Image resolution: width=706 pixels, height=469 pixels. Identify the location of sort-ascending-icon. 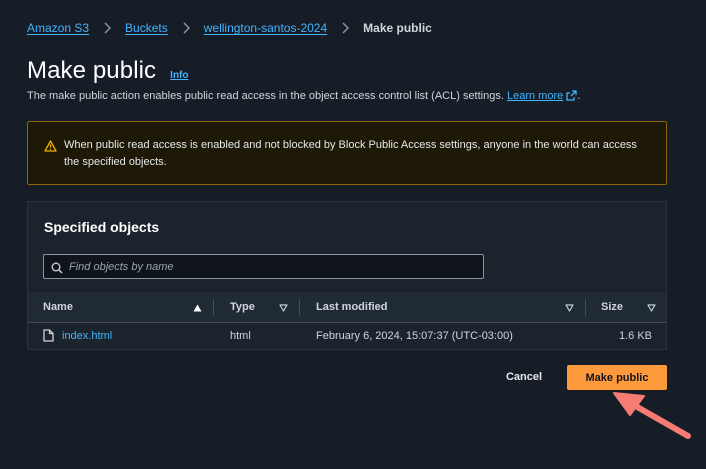
(197, 309).